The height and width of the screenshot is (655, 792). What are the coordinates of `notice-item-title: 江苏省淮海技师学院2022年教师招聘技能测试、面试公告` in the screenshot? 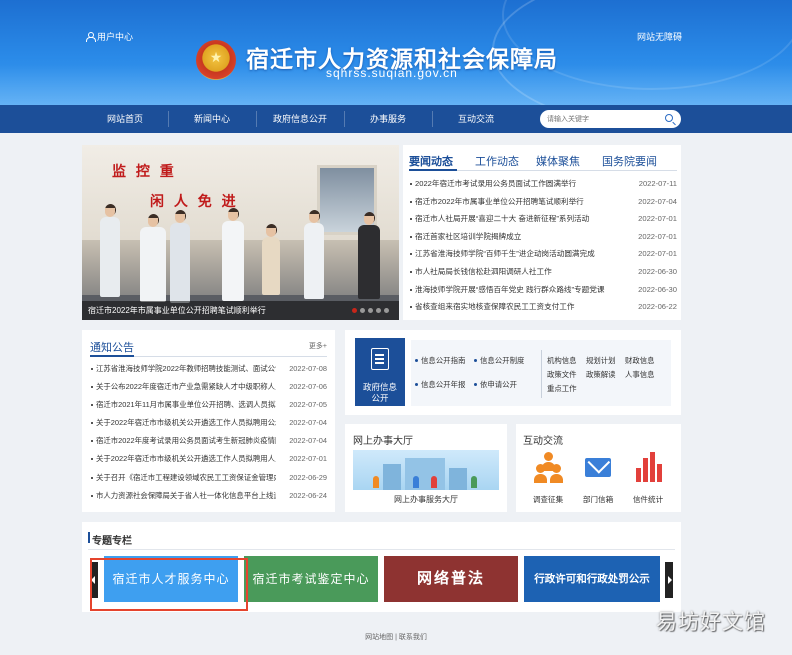 It's located at (186, 368).